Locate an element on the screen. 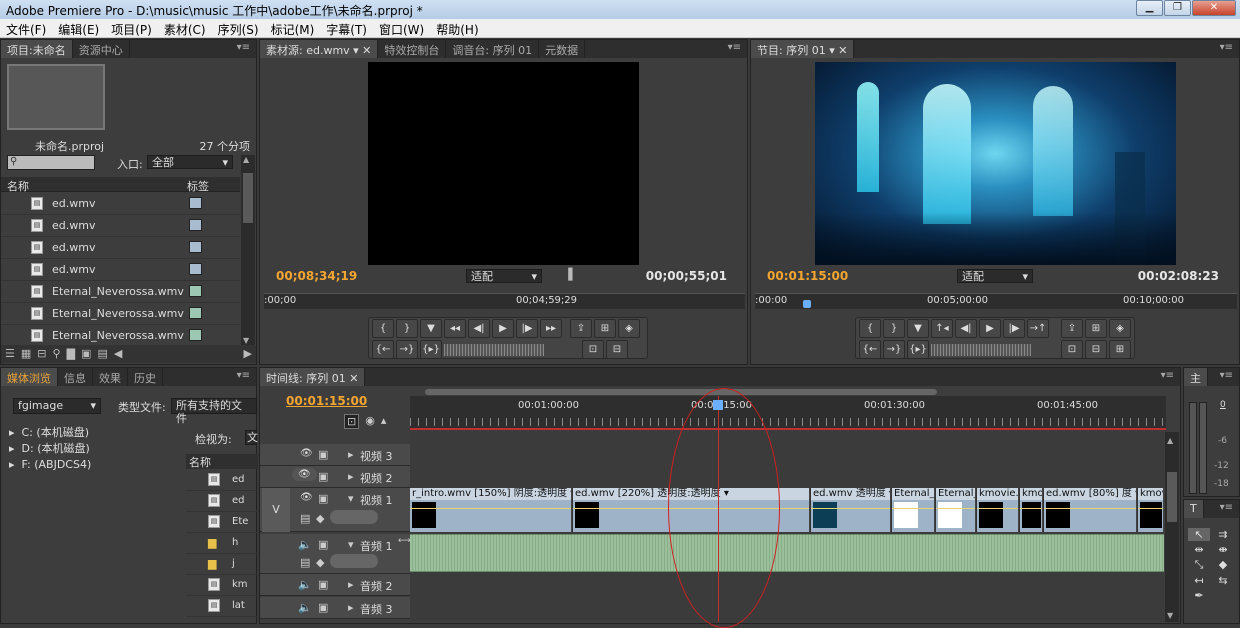 This screenshot has width=1240, height=628. mark-in-button: { is located at coordinates (383, 328).